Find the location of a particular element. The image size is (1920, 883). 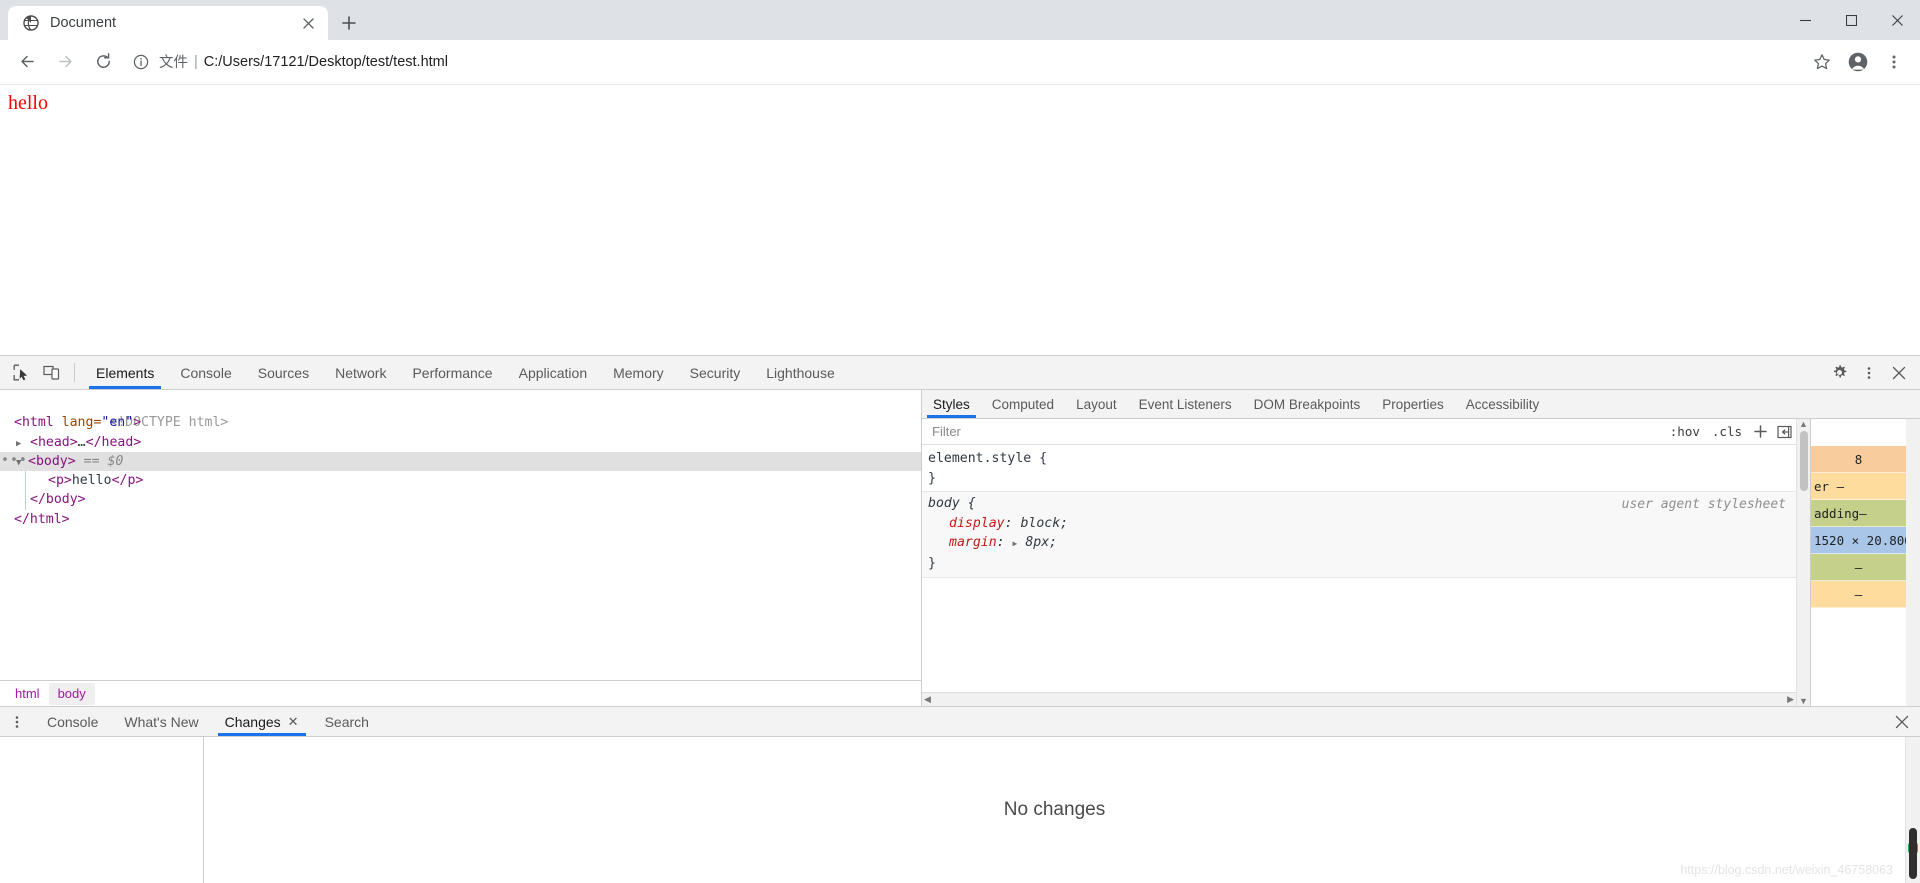

dom-line-body-open: •••<body> == $0 is located at coordinates (460, 462).